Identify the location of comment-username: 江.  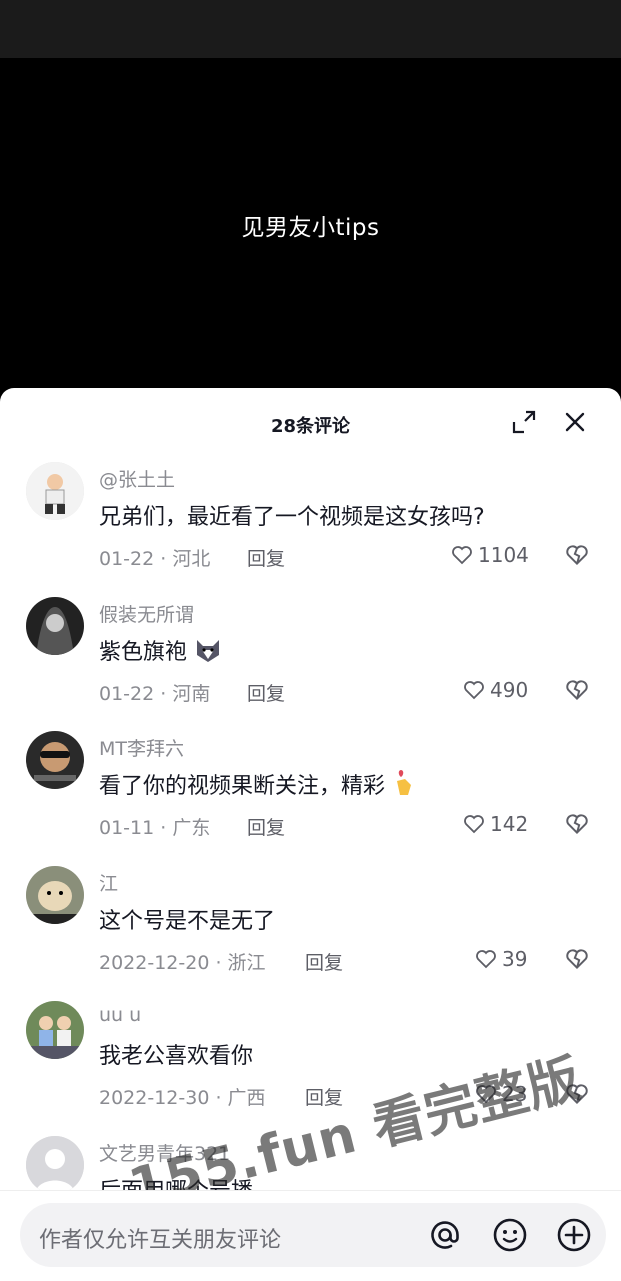
(108, 882).